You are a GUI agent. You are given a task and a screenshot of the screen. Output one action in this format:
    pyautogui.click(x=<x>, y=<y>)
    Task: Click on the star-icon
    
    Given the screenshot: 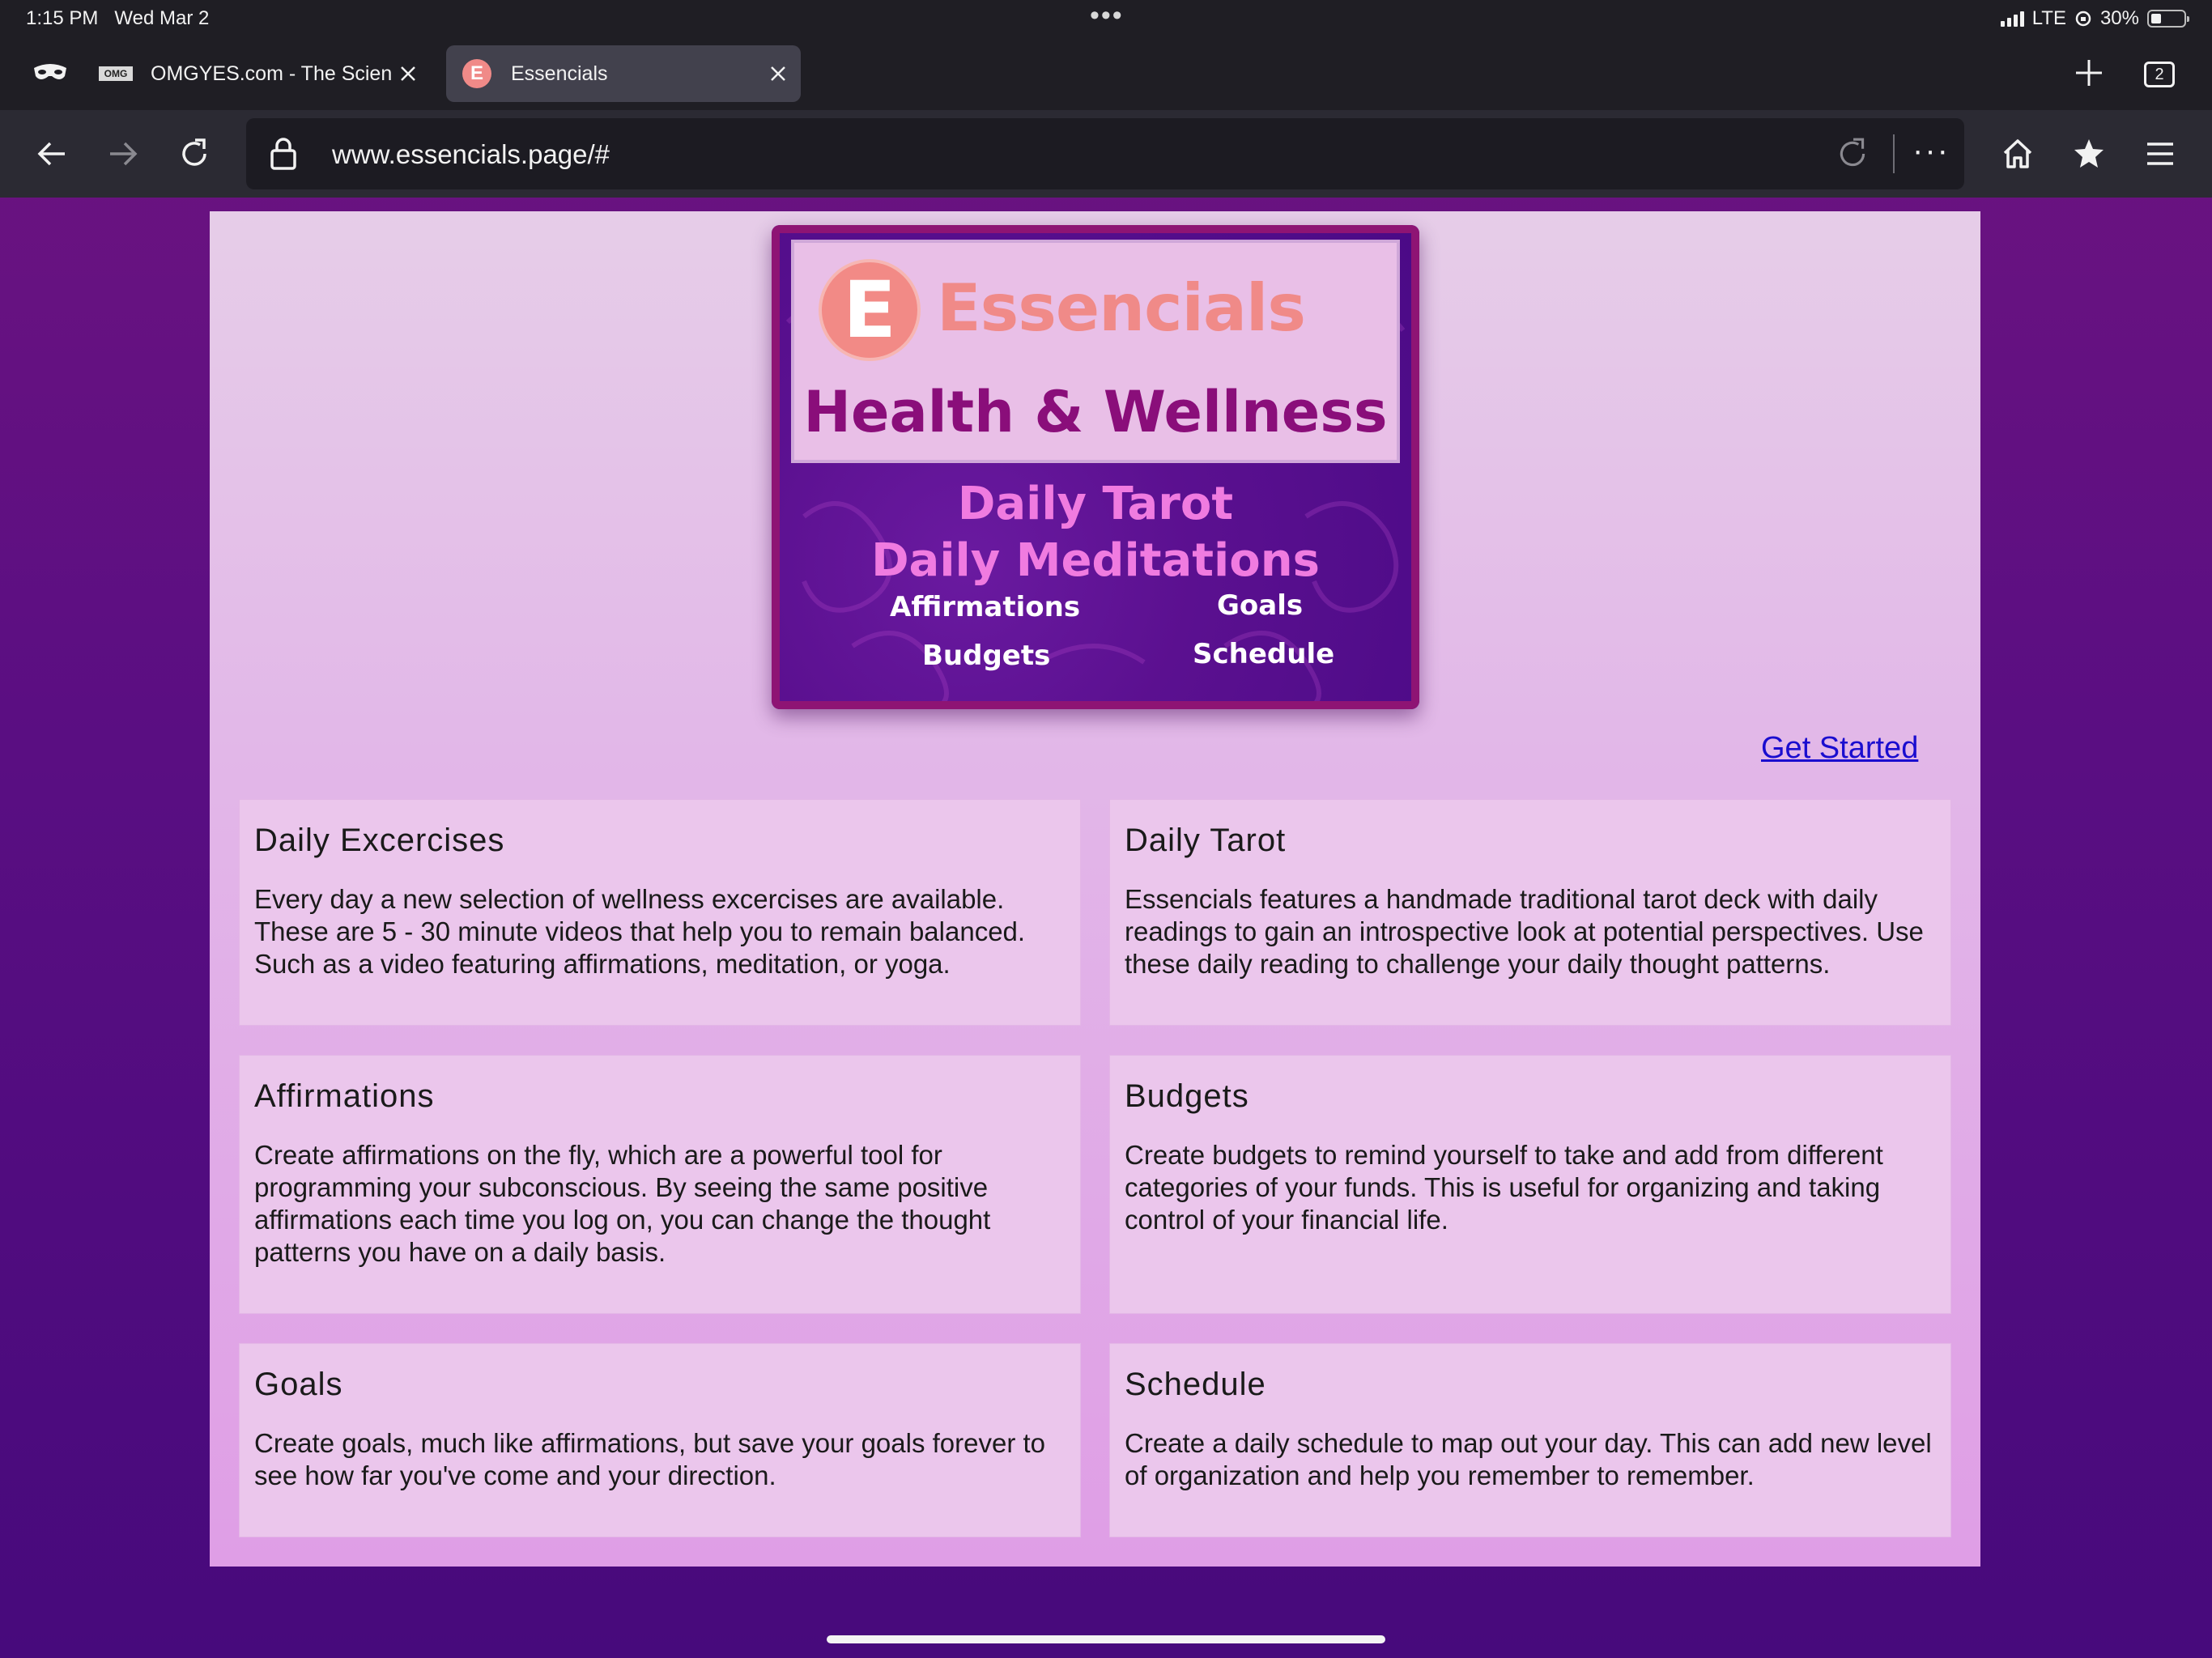 What is the action you would take?
    pyautogui.click(x=2089, y=153)
    